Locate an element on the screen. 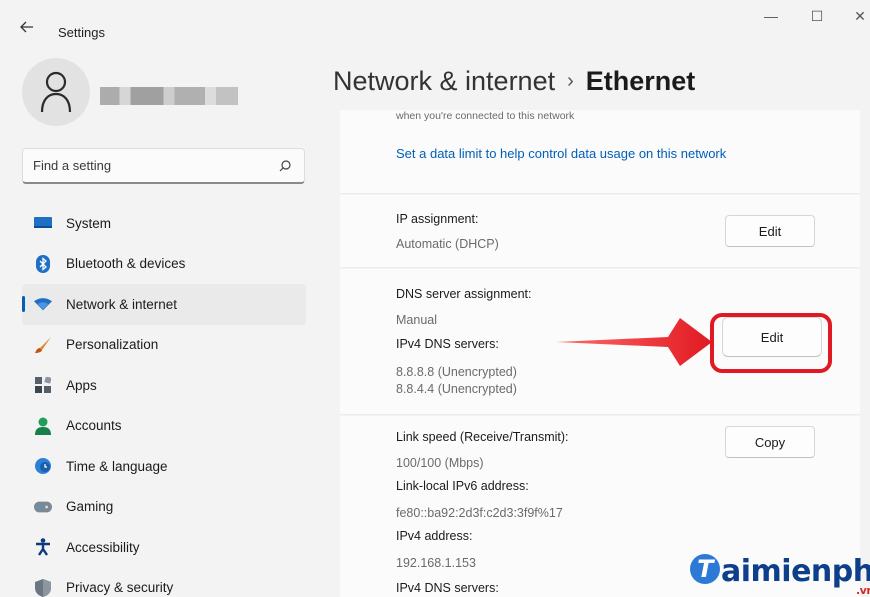 Image resolution: width=870 pixels, height=597 pixels. ipv4-address-value: 192.168.1.153 is located at coordinates (436, 563).